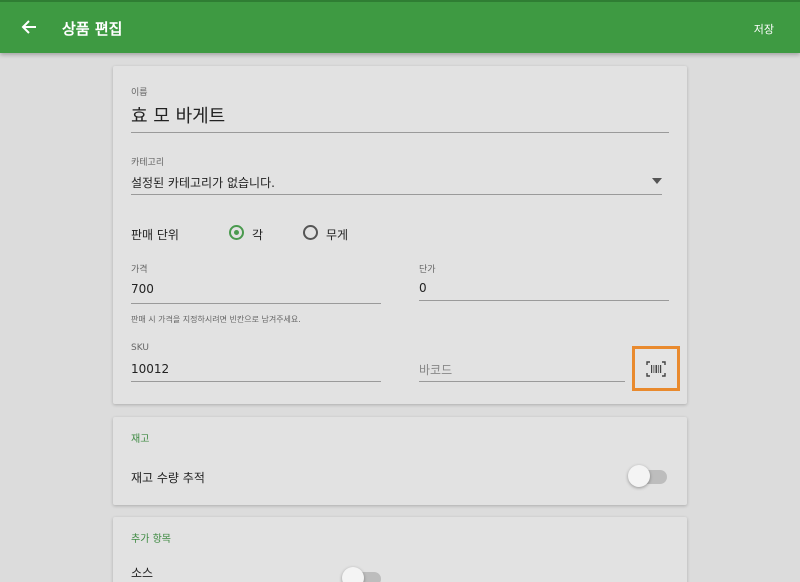 Image resolution: width=800 pixels, height=582 pixels. Describe the element at coordinates (168, 478) in the screenshot. I see `track-inventory-label: 재고 수량 추적` at that location.